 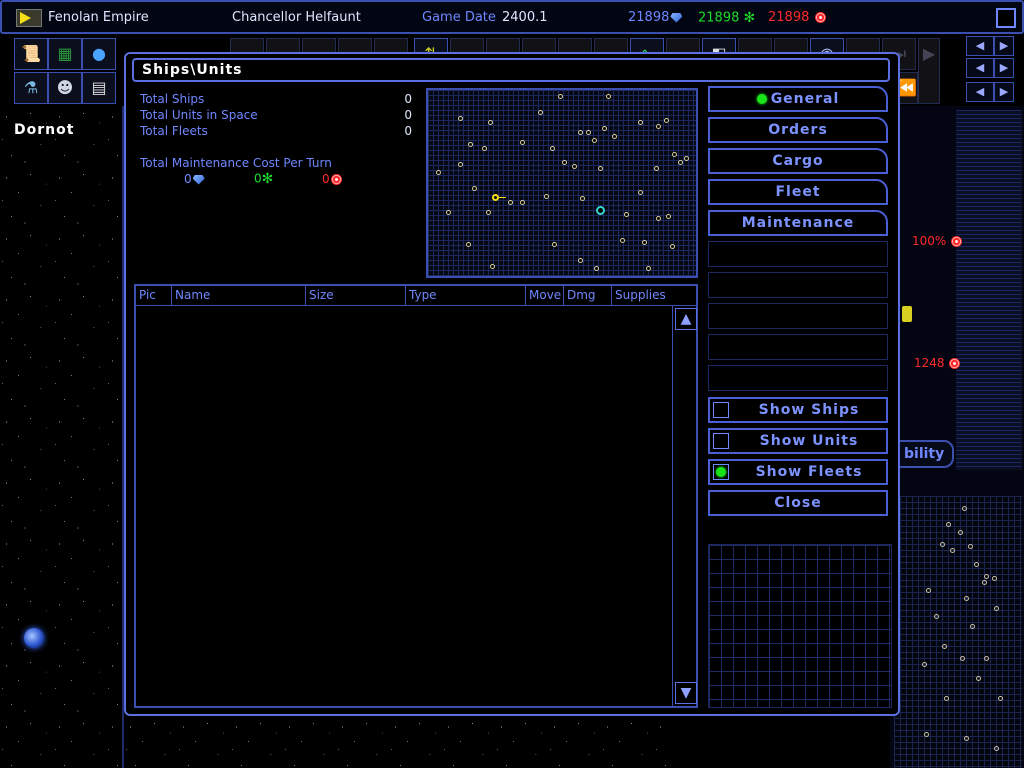 What do you see at coordinates (65, 54) in the screenshot?
I see `circuit-icon: ▦` at bounding box center [65, 54].